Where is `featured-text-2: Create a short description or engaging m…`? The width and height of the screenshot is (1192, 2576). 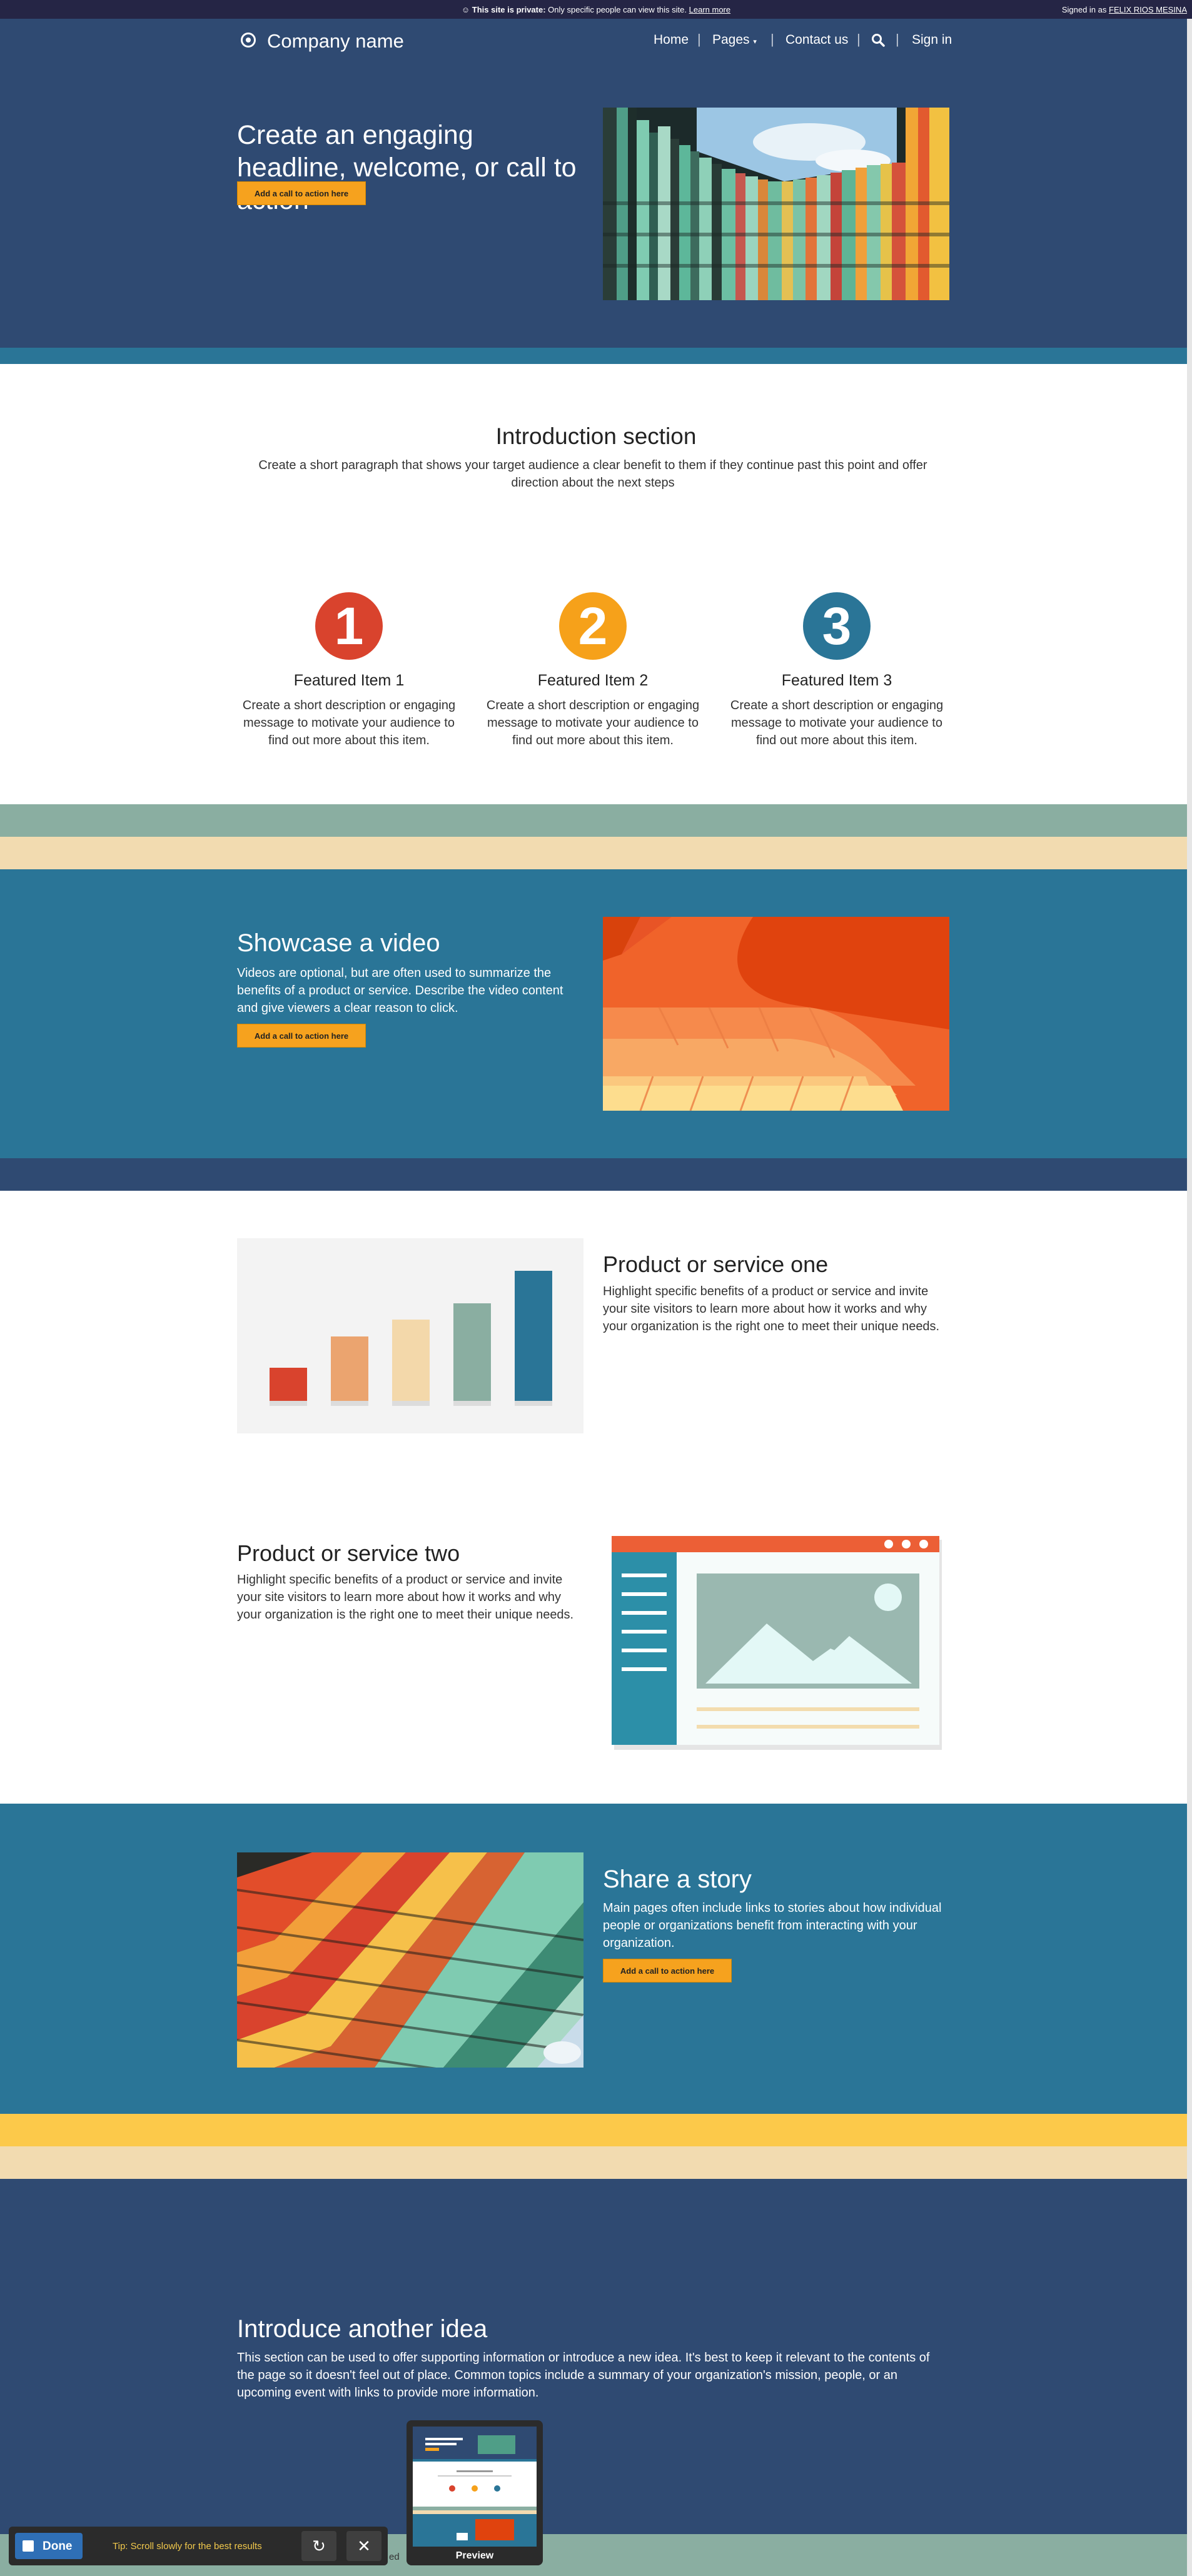
featured-text-2: Create a short description or engaging m… is located at coordinates (593, 723).